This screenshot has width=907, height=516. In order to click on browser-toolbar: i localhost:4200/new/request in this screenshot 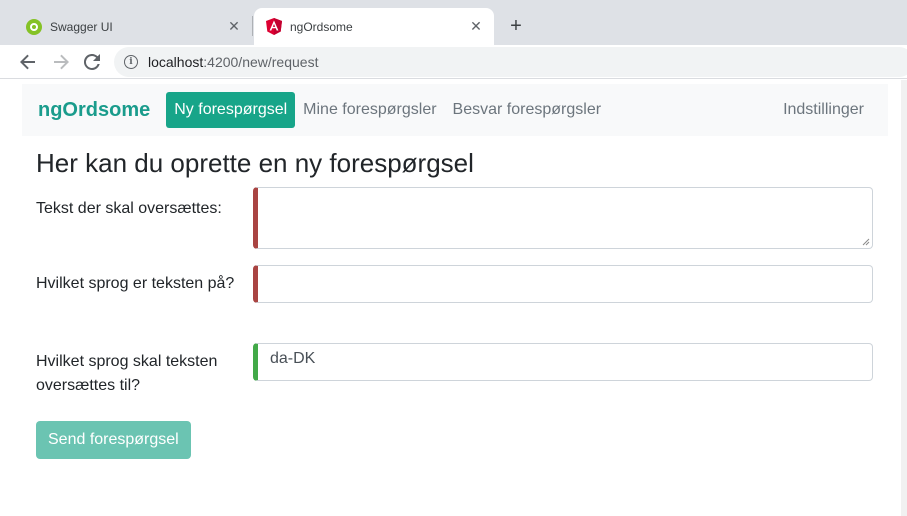, I will do `click(453, 62)`.